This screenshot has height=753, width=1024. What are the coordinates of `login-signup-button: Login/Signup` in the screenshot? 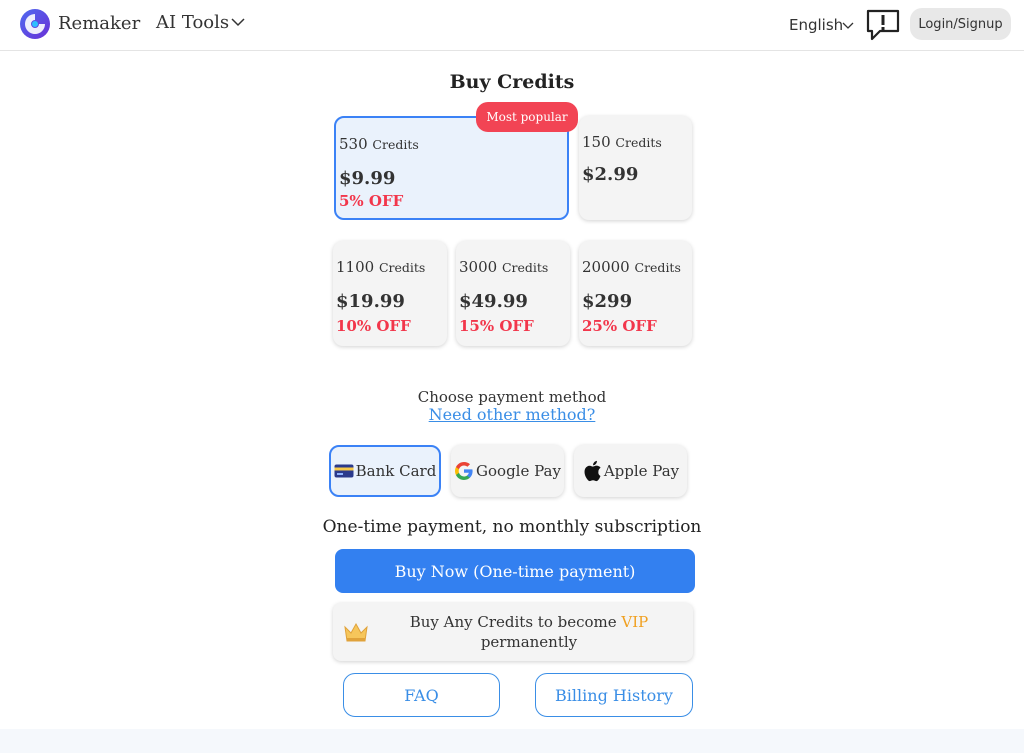 It's located at (960, 24).